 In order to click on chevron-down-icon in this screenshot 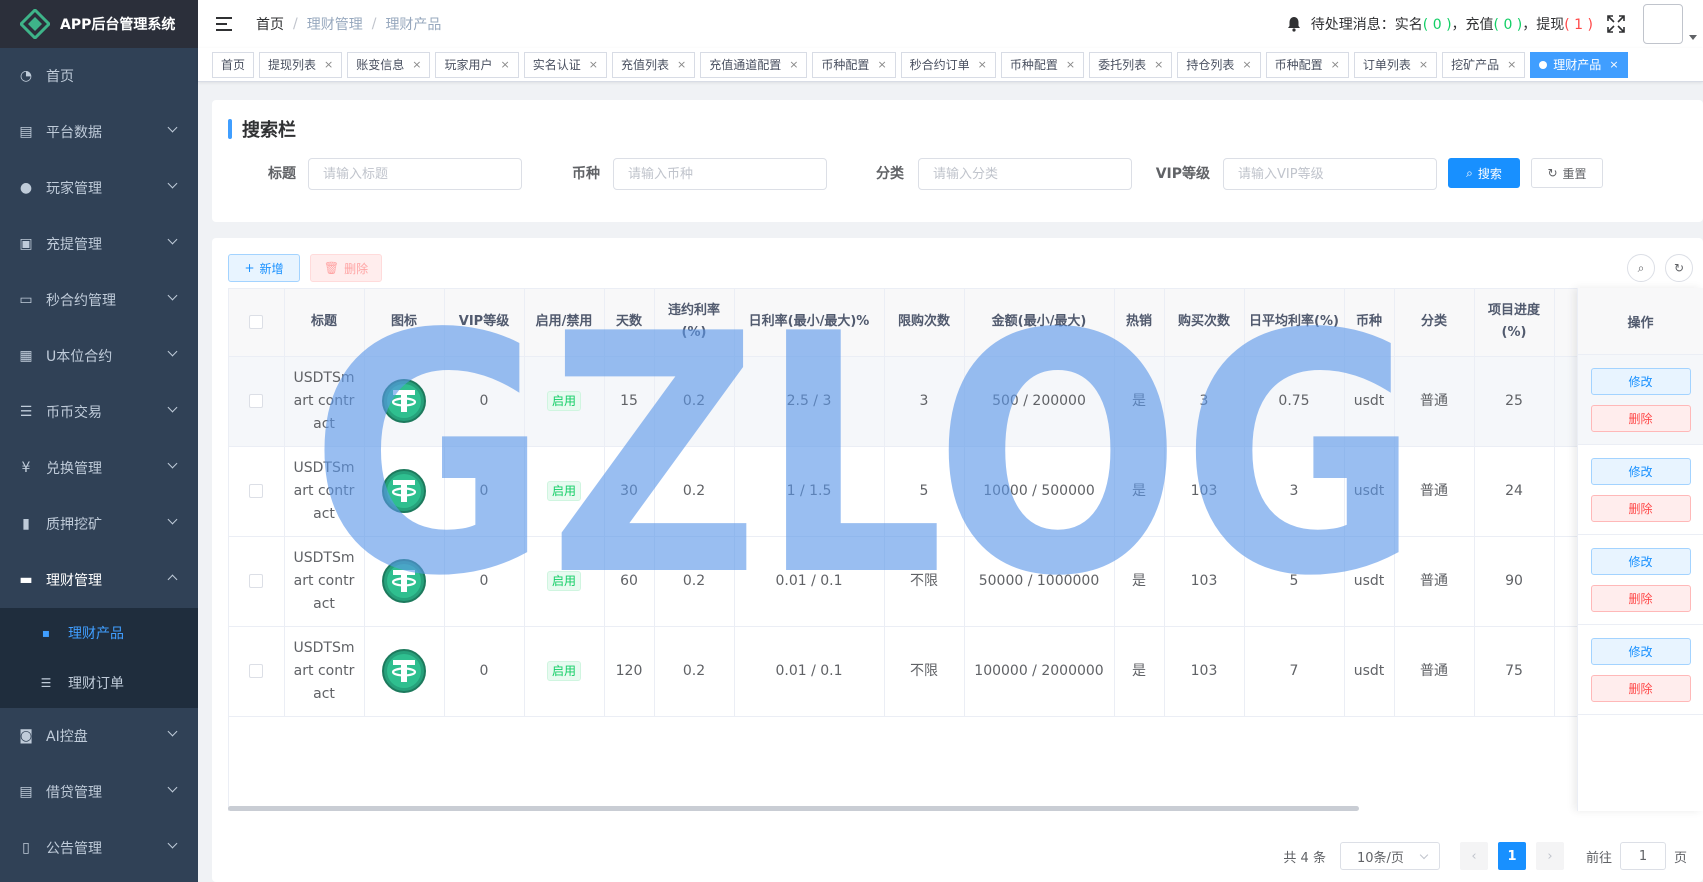, I will do `click(172, 519)`.